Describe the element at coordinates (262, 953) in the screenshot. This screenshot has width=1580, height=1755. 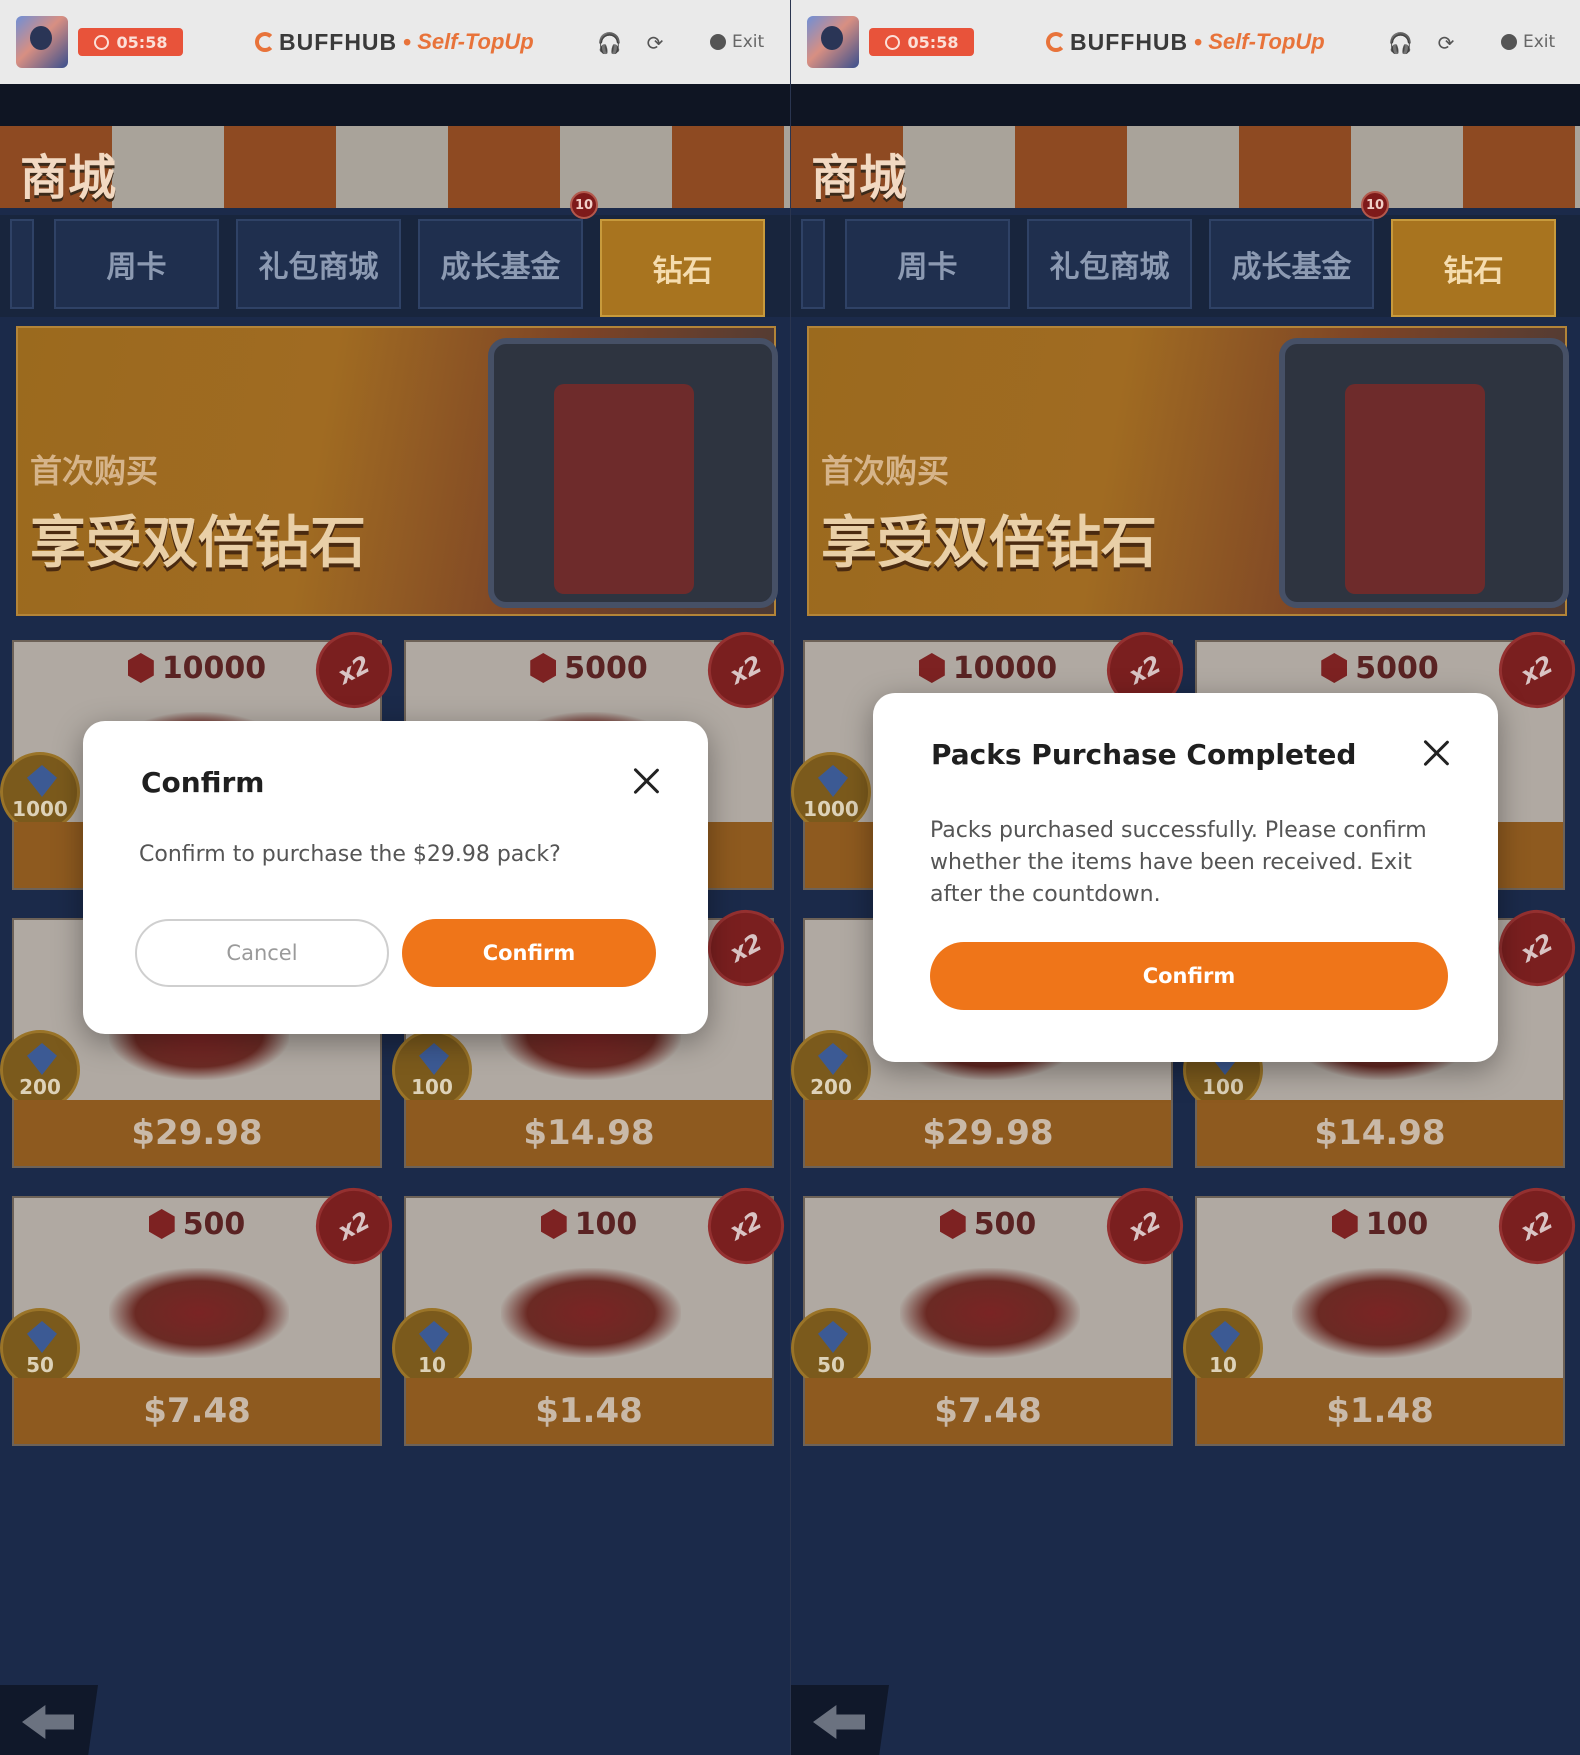
I see `cancel-button: Cancel` at that location.